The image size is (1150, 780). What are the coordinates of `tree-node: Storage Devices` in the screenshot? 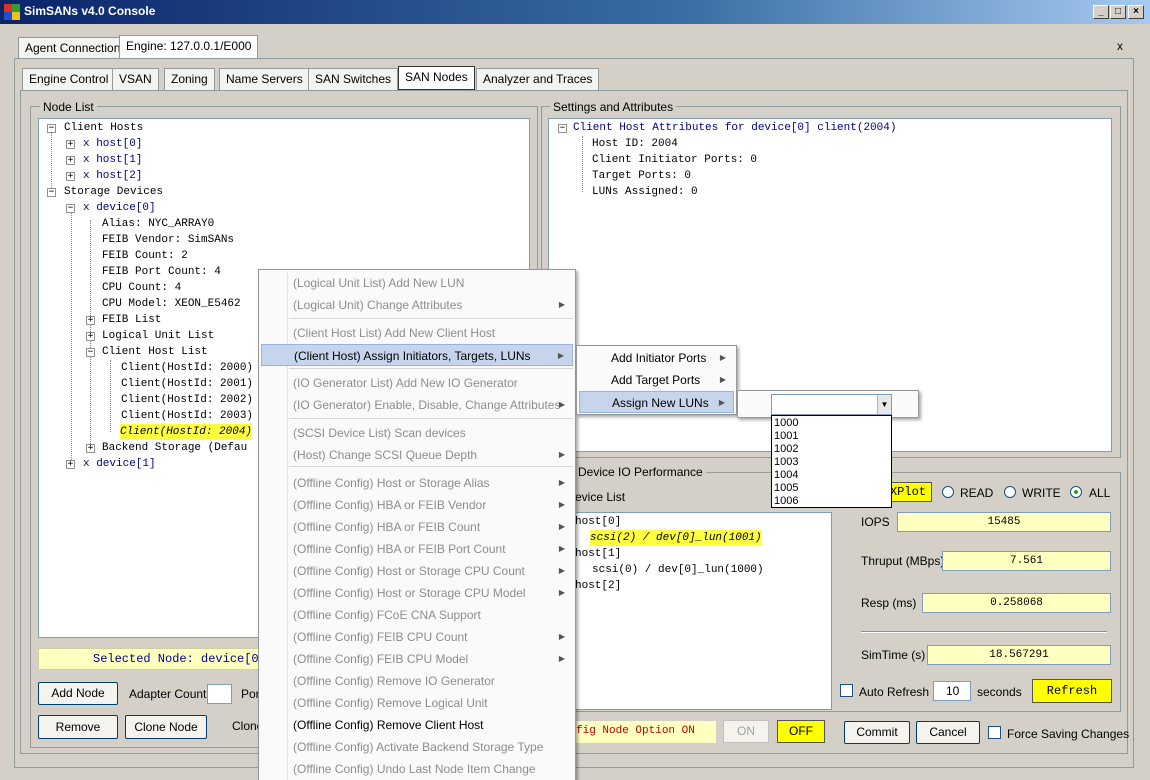 It's located at (113, 192).